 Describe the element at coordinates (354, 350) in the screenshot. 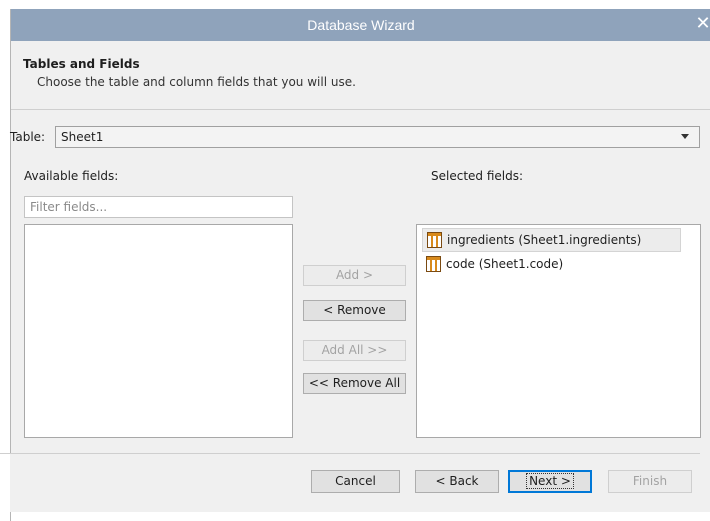

I see `add-all-button: Add All >>` at that location.